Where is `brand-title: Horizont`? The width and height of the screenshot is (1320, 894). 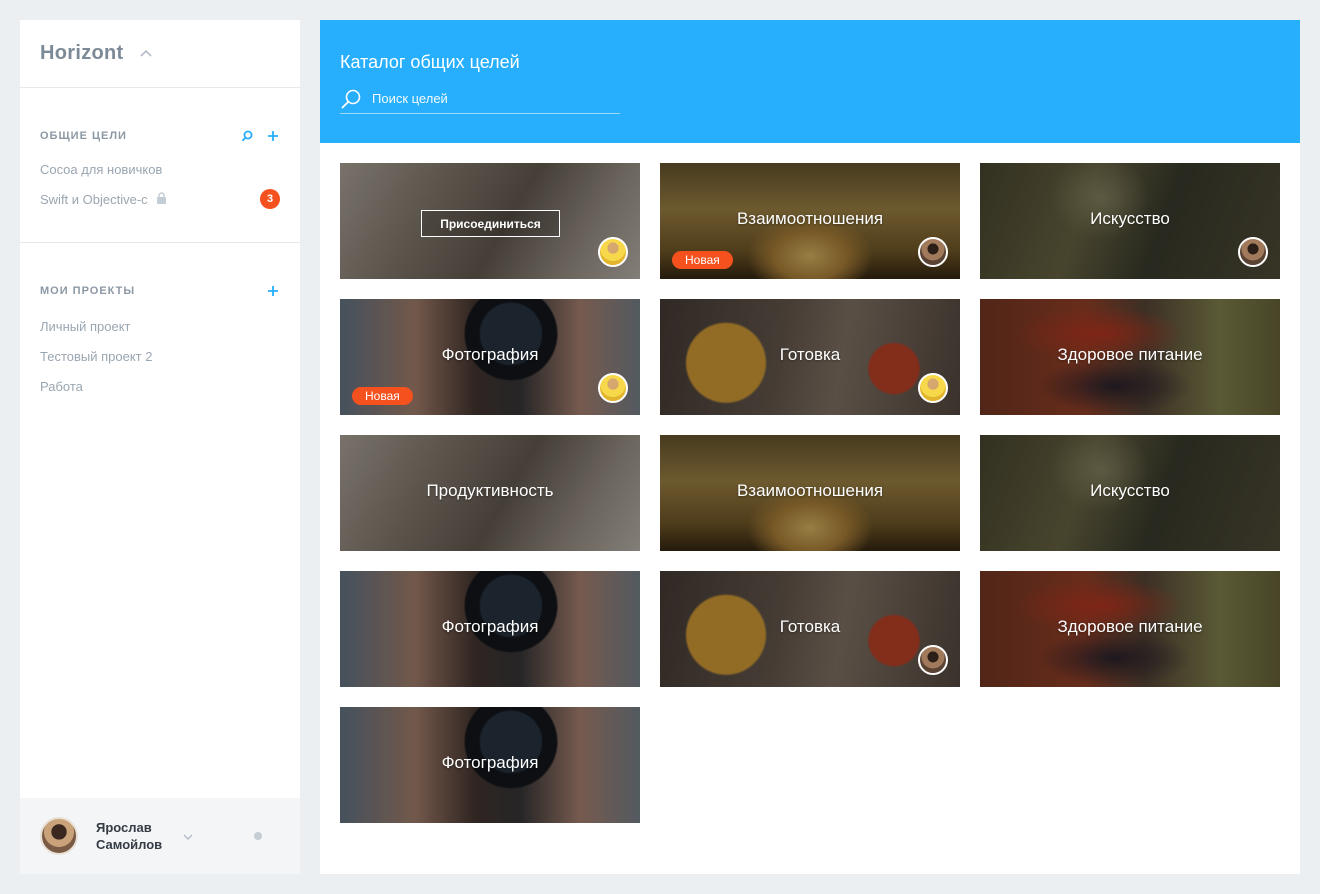 brand-title: Horizont is located at coordinates (82, 53).